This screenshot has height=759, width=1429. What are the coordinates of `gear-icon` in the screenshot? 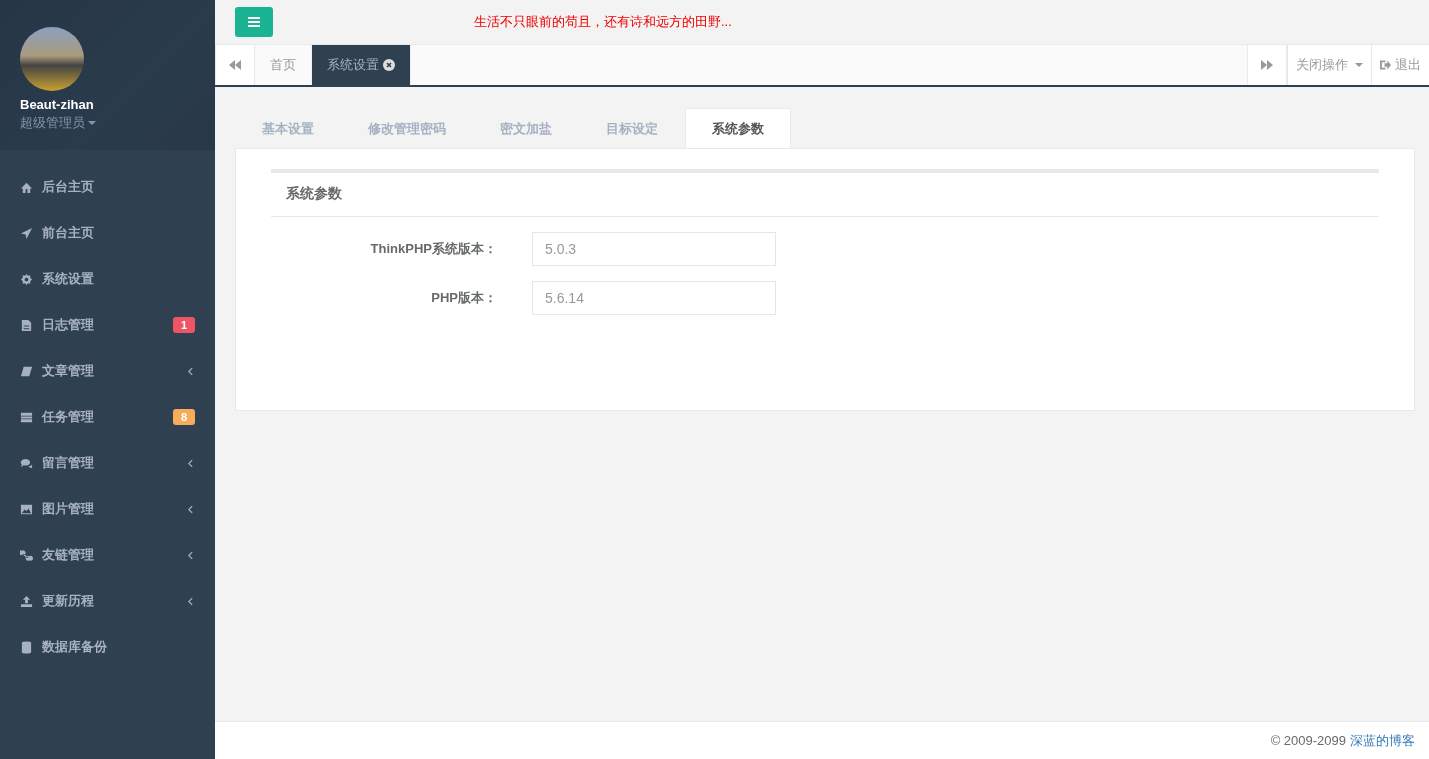 It's located at (26, 279).